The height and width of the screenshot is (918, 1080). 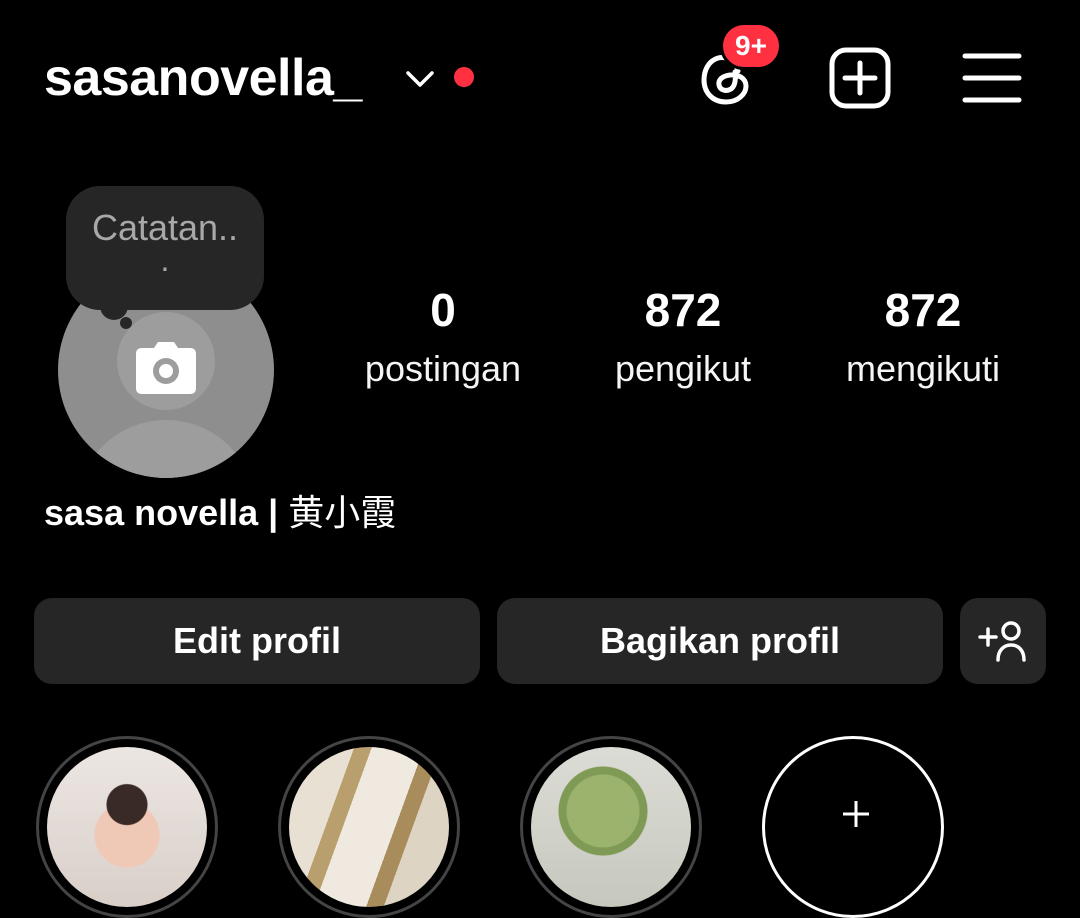 What do you see at coordinates (860, 78) in the screenshot?
I see `create-icon` at bounding box center [860, 78].